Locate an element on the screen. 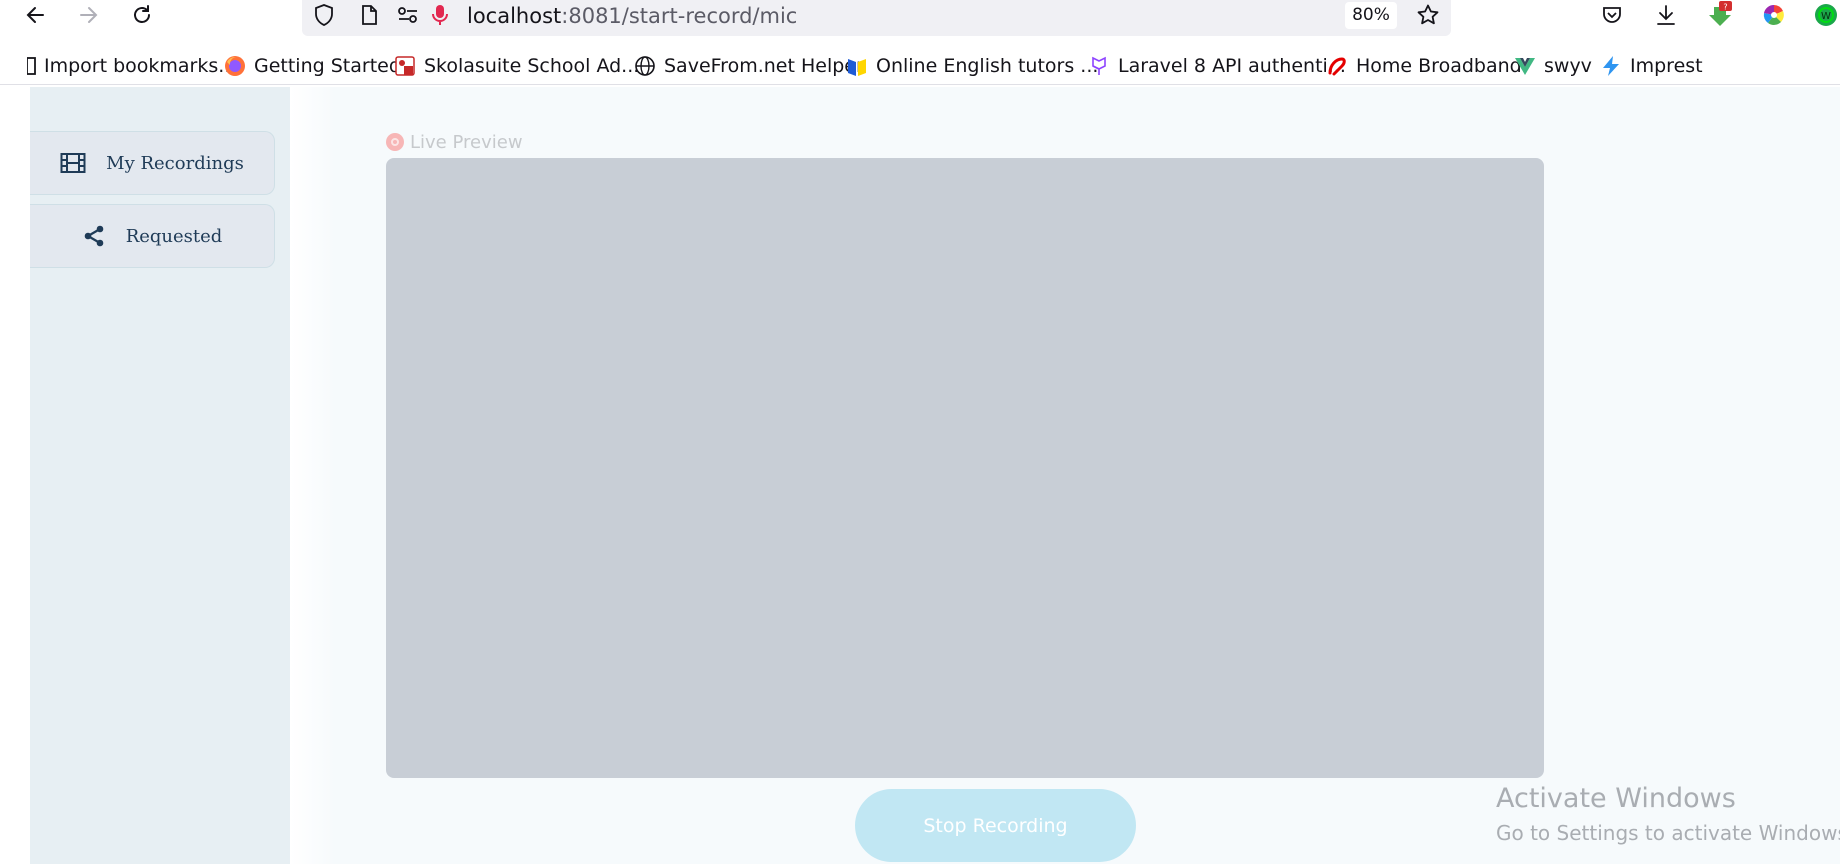  browser-toolbar: localhost:8081/start-record/mic 80% ? W is located at coordinates (920, 18).